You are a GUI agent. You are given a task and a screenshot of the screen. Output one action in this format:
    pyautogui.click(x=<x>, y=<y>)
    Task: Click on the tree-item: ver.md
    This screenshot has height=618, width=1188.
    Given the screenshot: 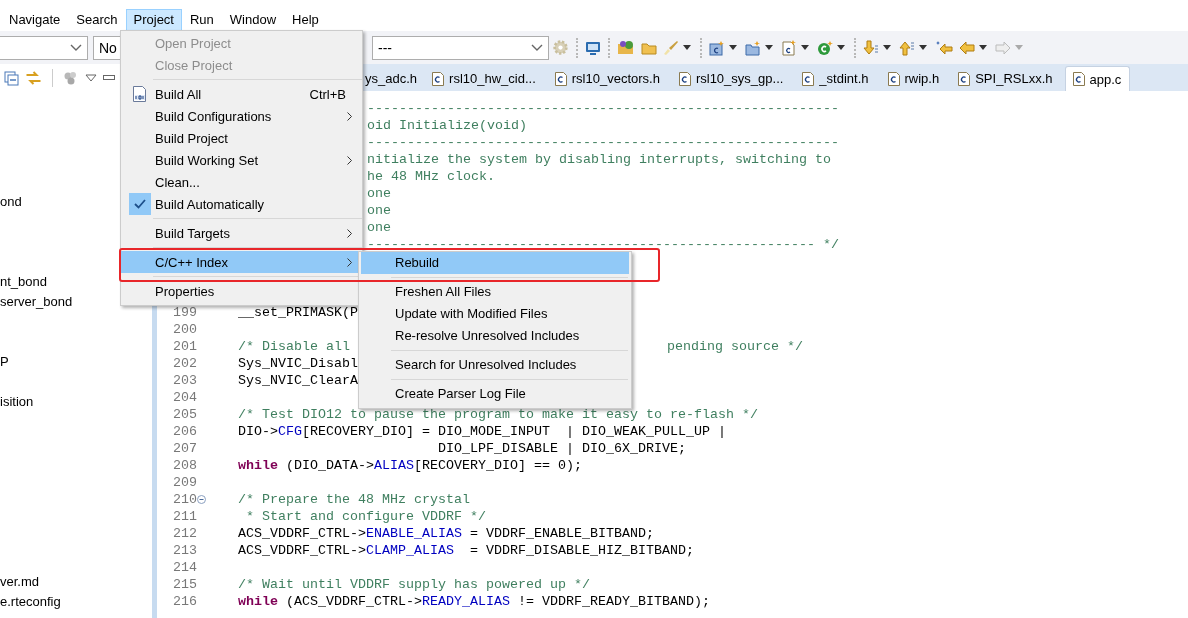 What is the action you would take?
    pyautogui.click(x=19, y=582)
    